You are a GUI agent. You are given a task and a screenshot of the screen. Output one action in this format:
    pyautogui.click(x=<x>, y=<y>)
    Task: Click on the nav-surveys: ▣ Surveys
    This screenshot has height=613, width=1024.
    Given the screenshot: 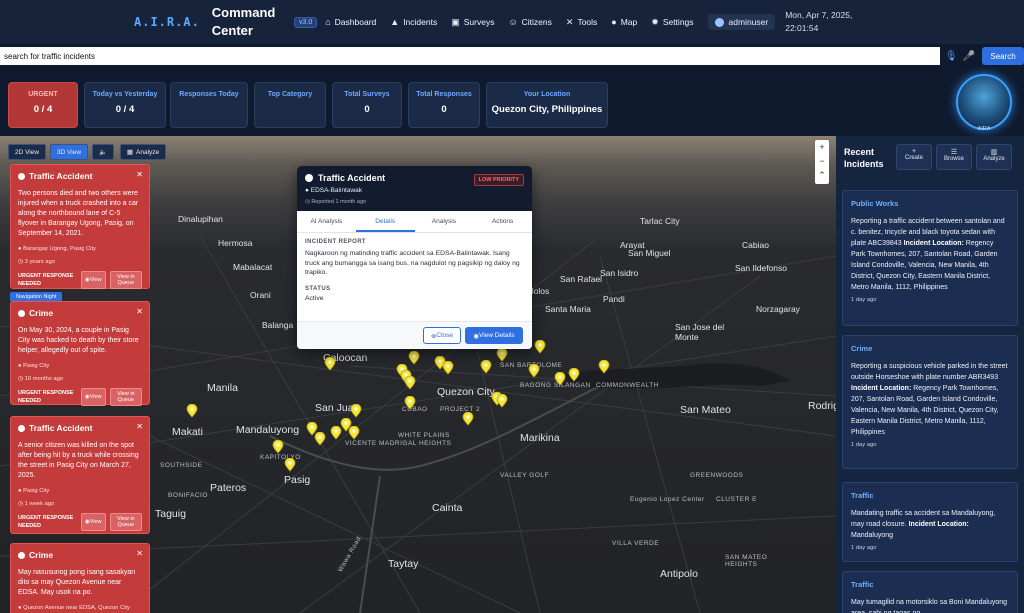 What is the action you would take?
    pyautogui.click(x=472, y=22)
    